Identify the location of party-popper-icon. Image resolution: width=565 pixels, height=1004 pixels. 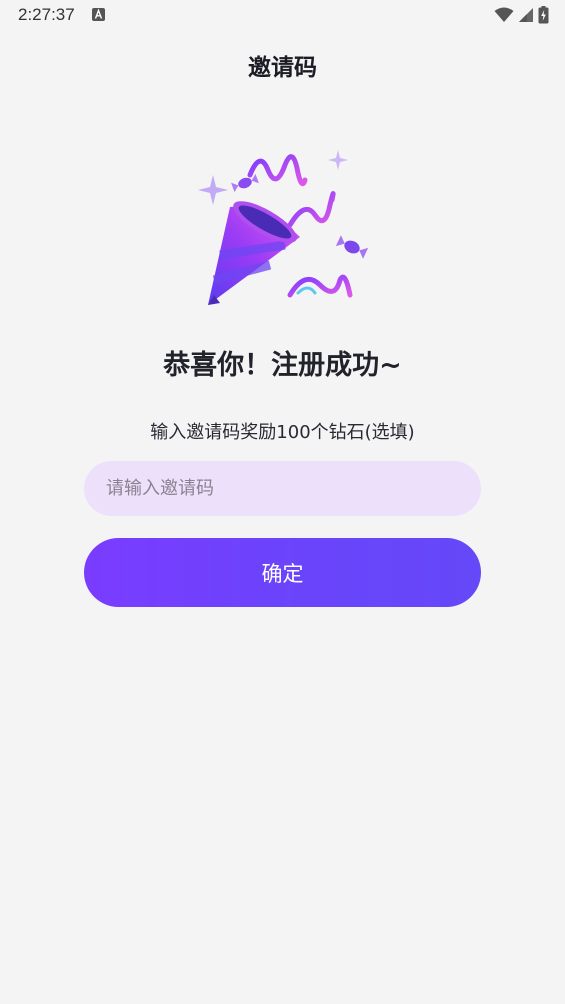
(283, 227).